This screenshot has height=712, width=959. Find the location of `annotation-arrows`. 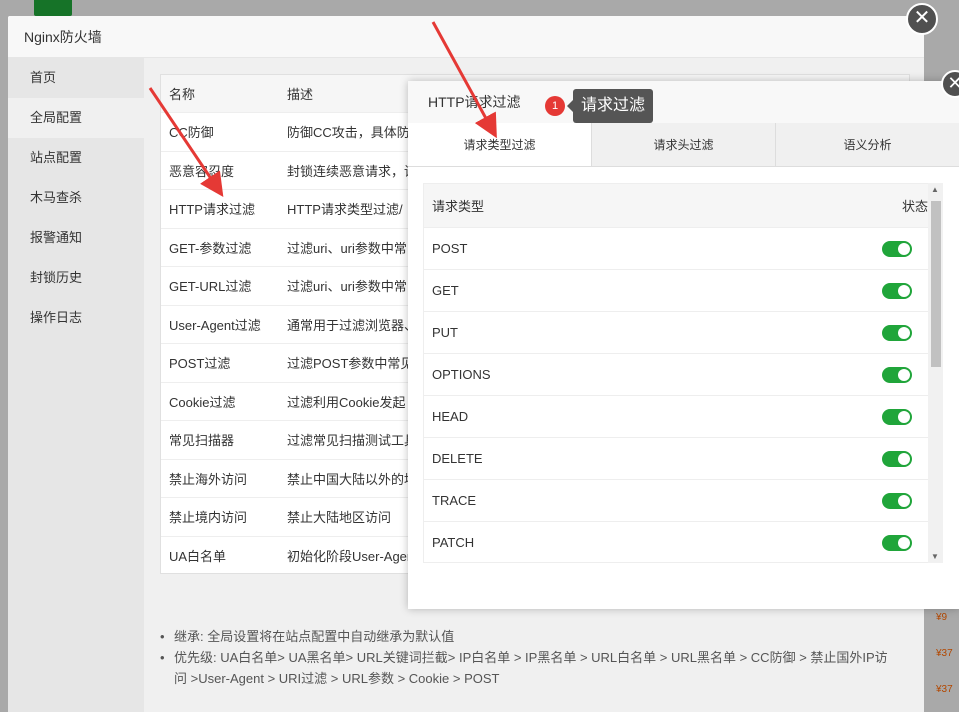

annotation-arrows is located at coordinates (322, 109).